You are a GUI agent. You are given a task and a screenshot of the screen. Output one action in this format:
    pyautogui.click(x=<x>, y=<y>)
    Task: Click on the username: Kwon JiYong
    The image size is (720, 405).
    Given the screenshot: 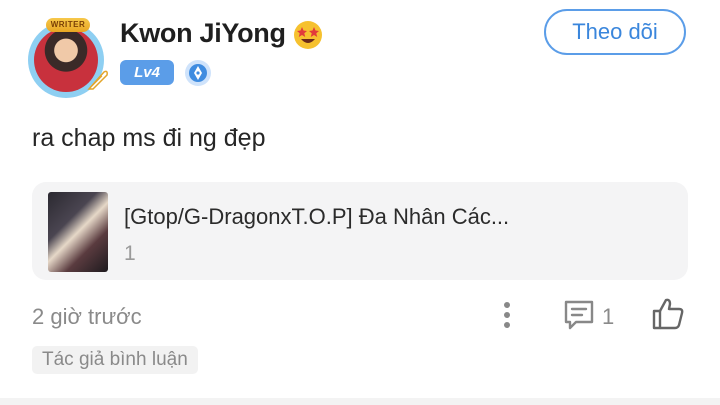 What is the action you would take?
    pyautogui.click(x=203, y=33)
    